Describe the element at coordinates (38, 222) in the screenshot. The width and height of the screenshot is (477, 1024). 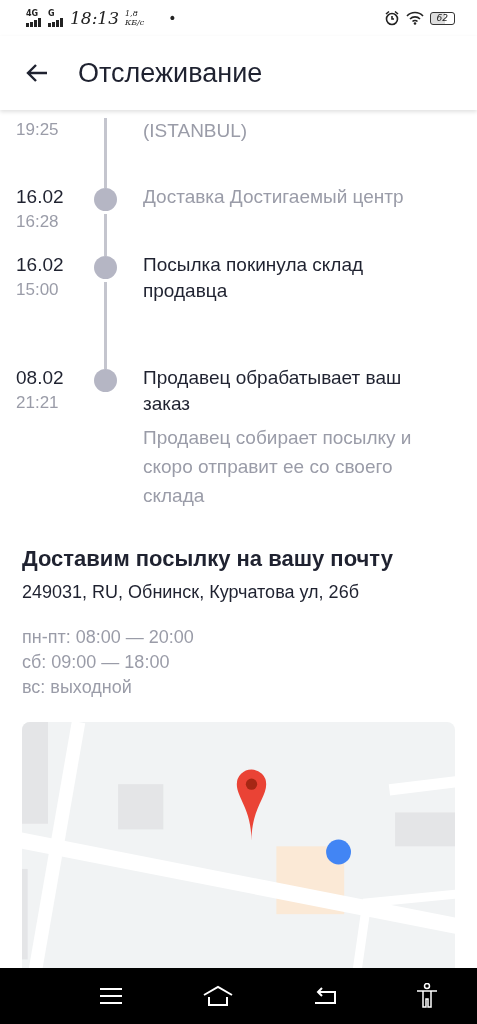
I see `event-time: 16:28` at that location.